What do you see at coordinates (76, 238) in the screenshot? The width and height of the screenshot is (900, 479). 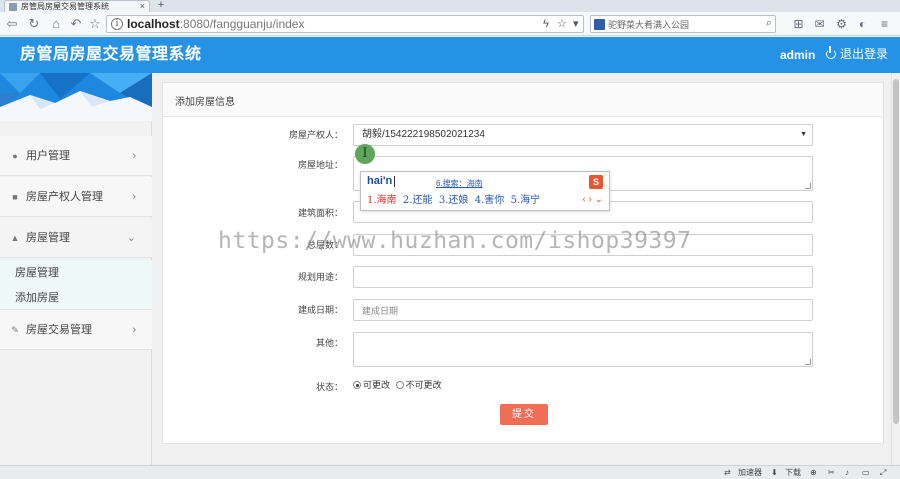 I see `sidebar-item-houses: ▲ 房屋管理 ⌄` at bounding box center [76, 238].